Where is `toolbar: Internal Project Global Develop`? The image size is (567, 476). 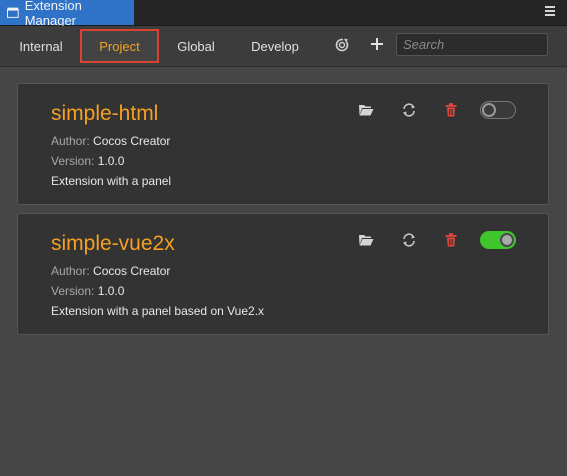 toolbar: Internal Project Global Develop is located at coordinates (283, 46).